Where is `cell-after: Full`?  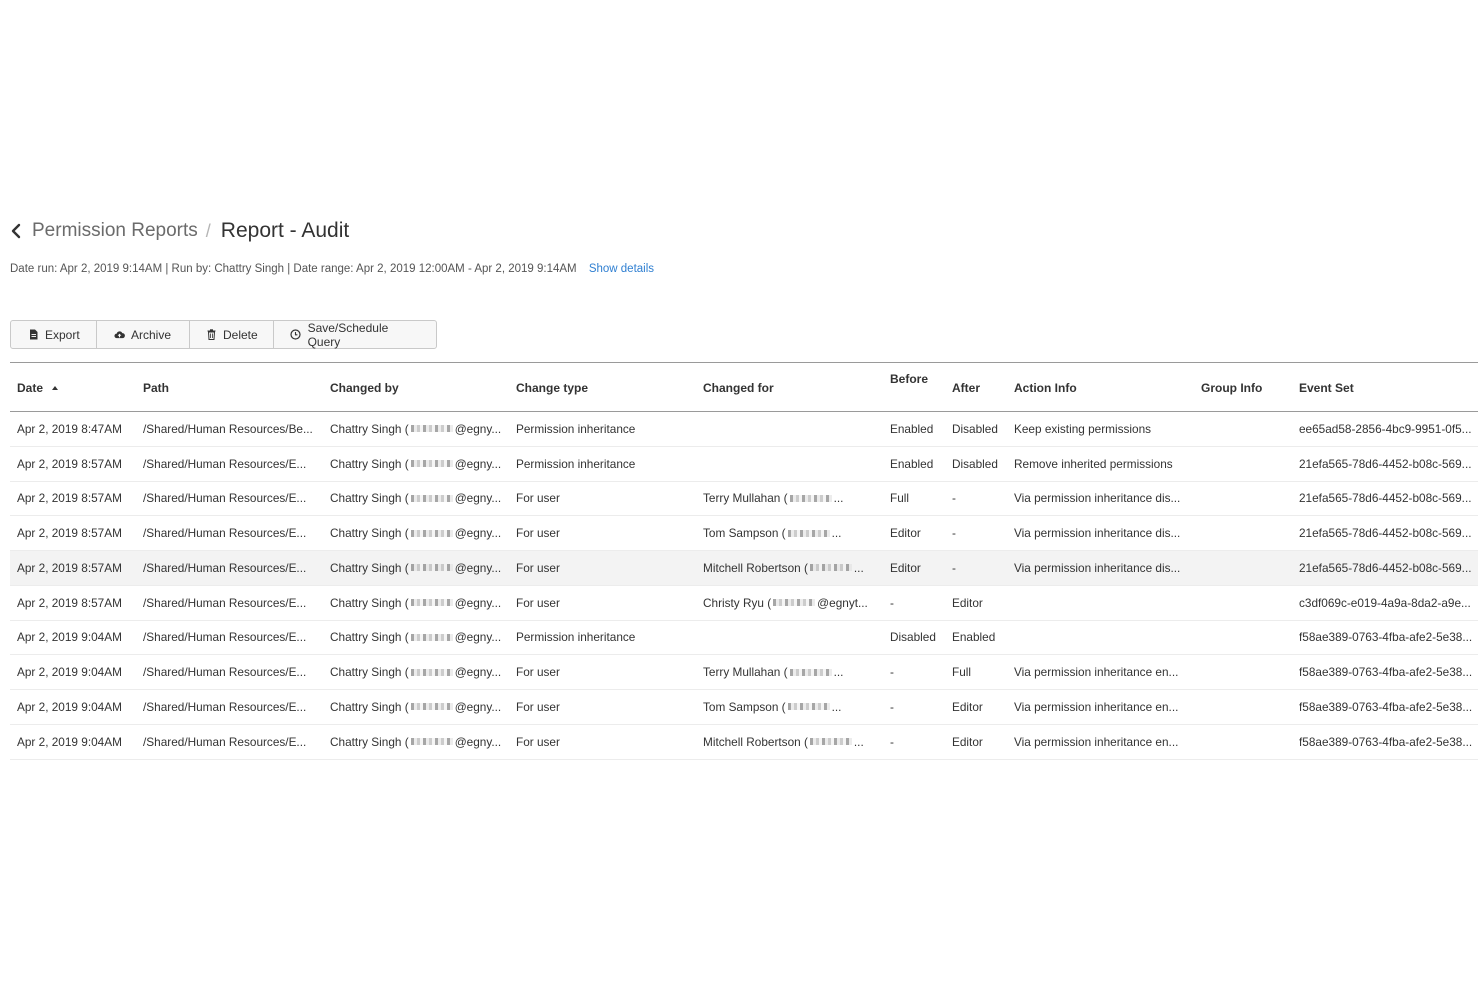 cell-after: Full is located at coordinates (962, 672).